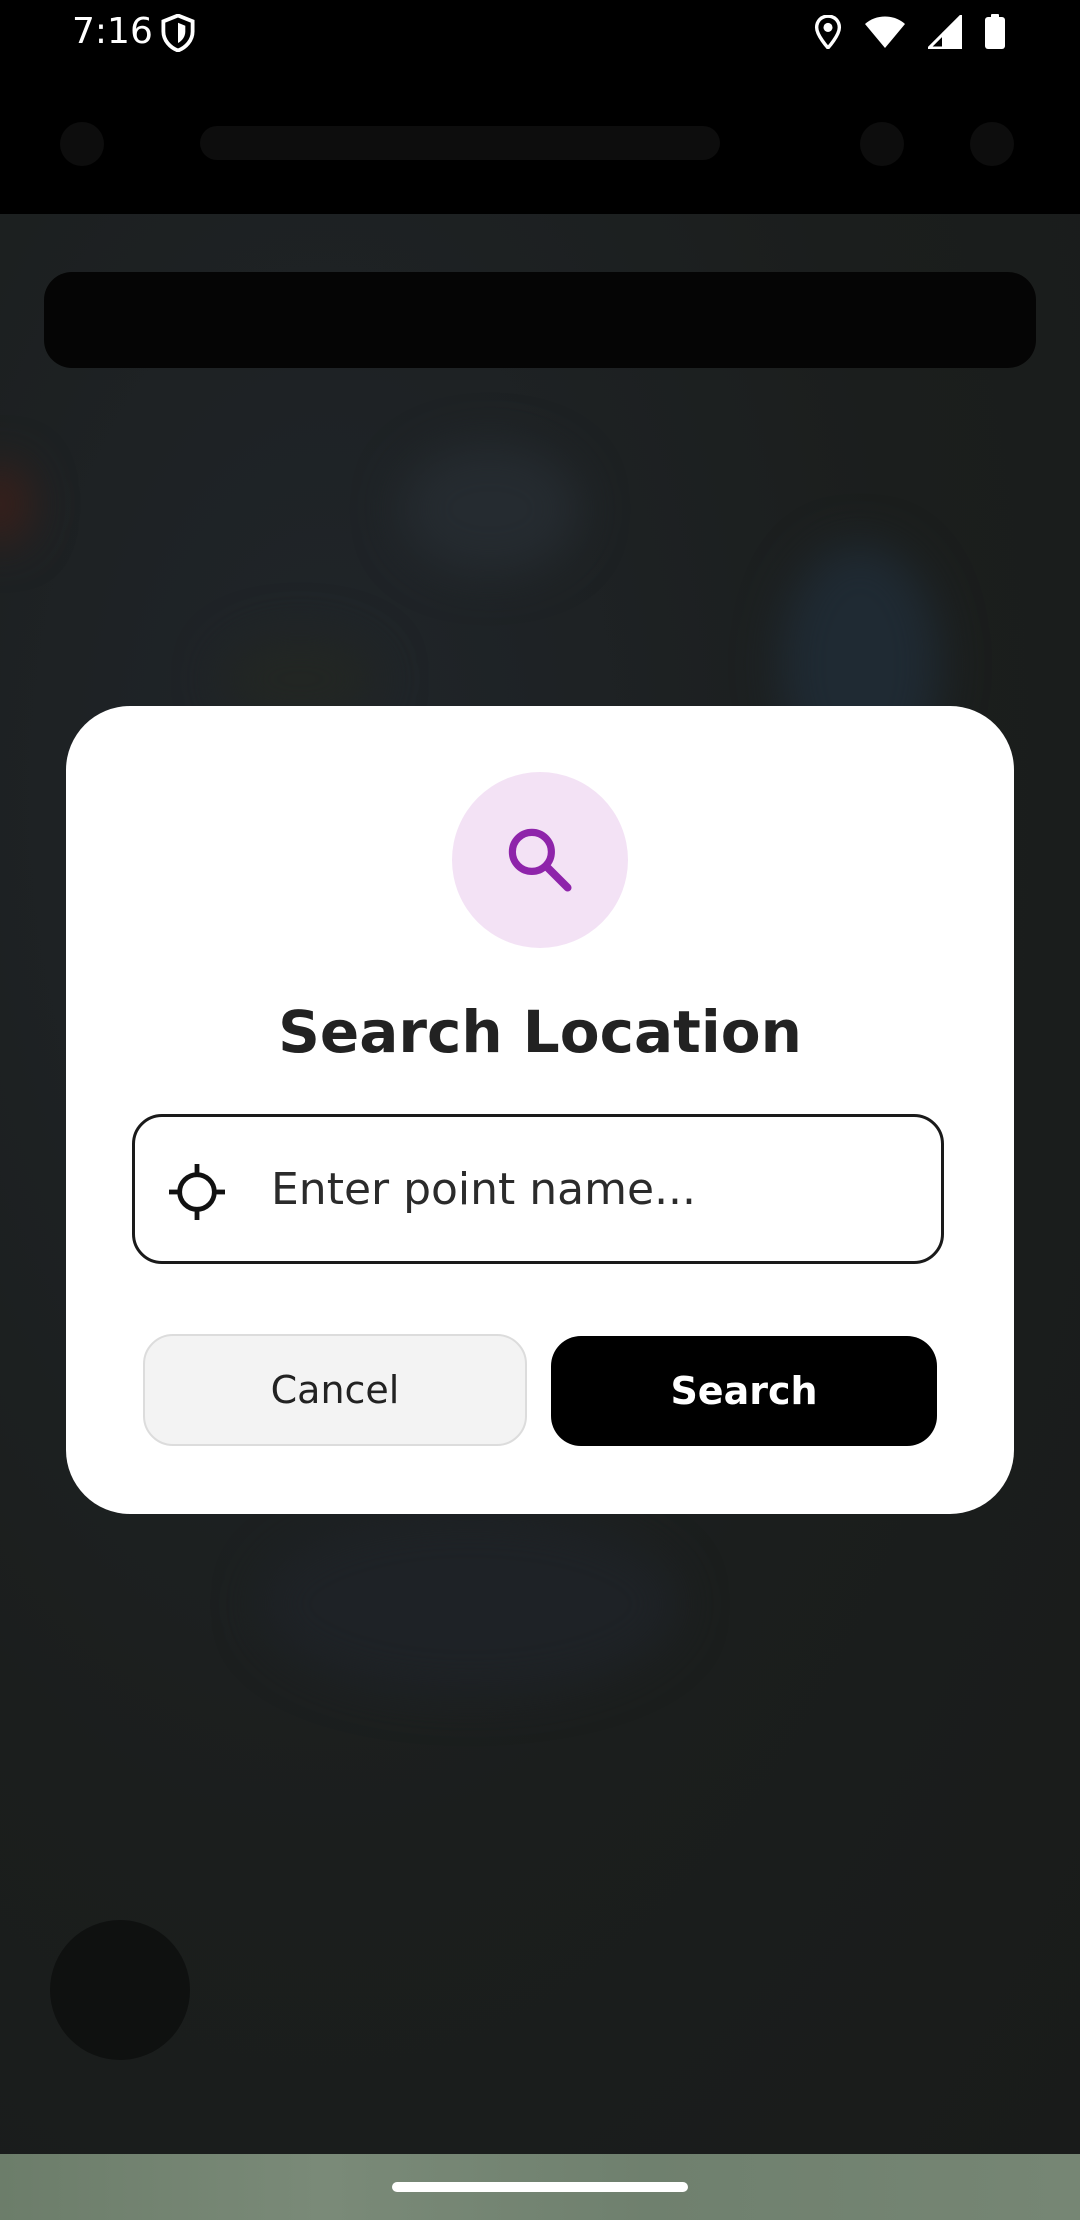 Image resolution: width=1080 pixels, height=2220 pixels. What do you see at coordinates (540, 2187) in the screenshot?
I see `gesture-nav-handle` at bounding box center [540, 2187].